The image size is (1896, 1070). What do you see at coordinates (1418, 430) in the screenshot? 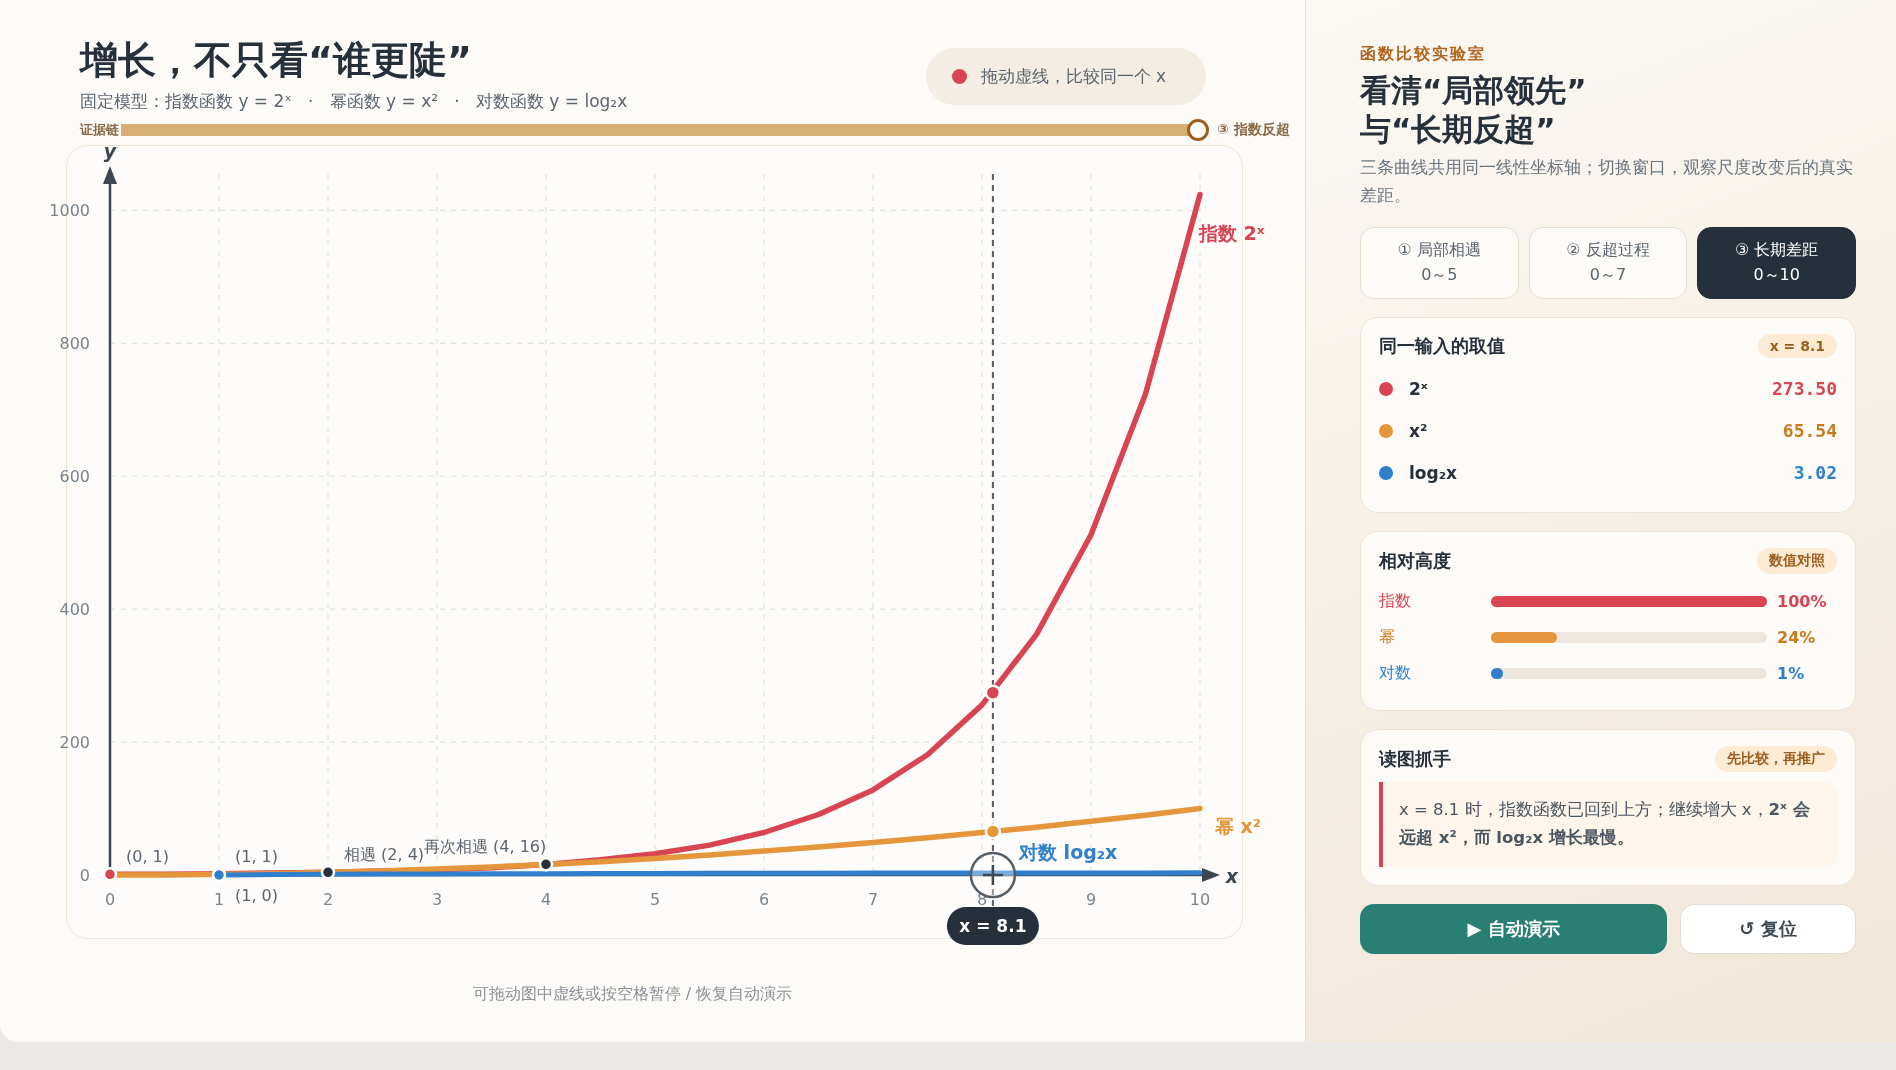
I see `function-name: x²` at bounding box center [1418, 430].